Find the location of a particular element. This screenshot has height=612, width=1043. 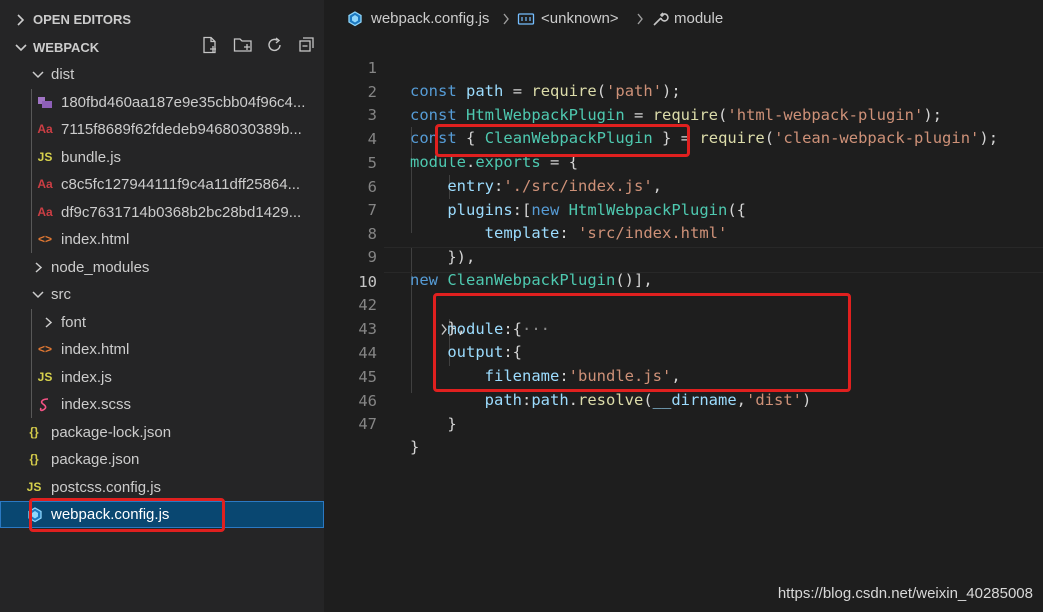

breadcrumb-symbol: <unknown> is located at coordinates (580, 19).